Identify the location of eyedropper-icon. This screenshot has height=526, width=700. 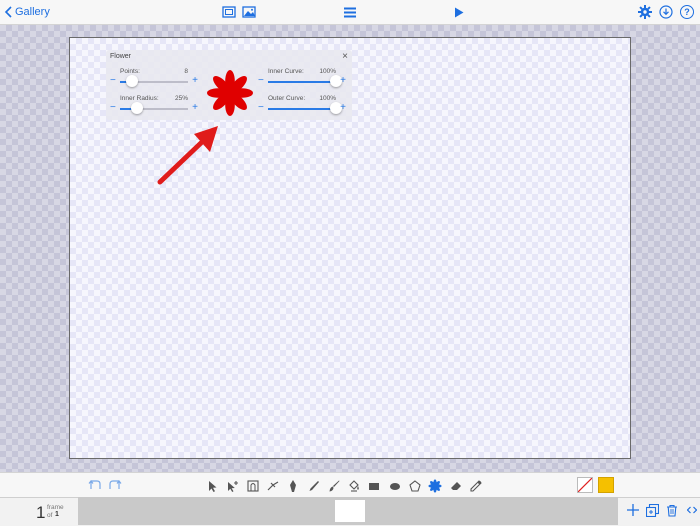
(476, 486).